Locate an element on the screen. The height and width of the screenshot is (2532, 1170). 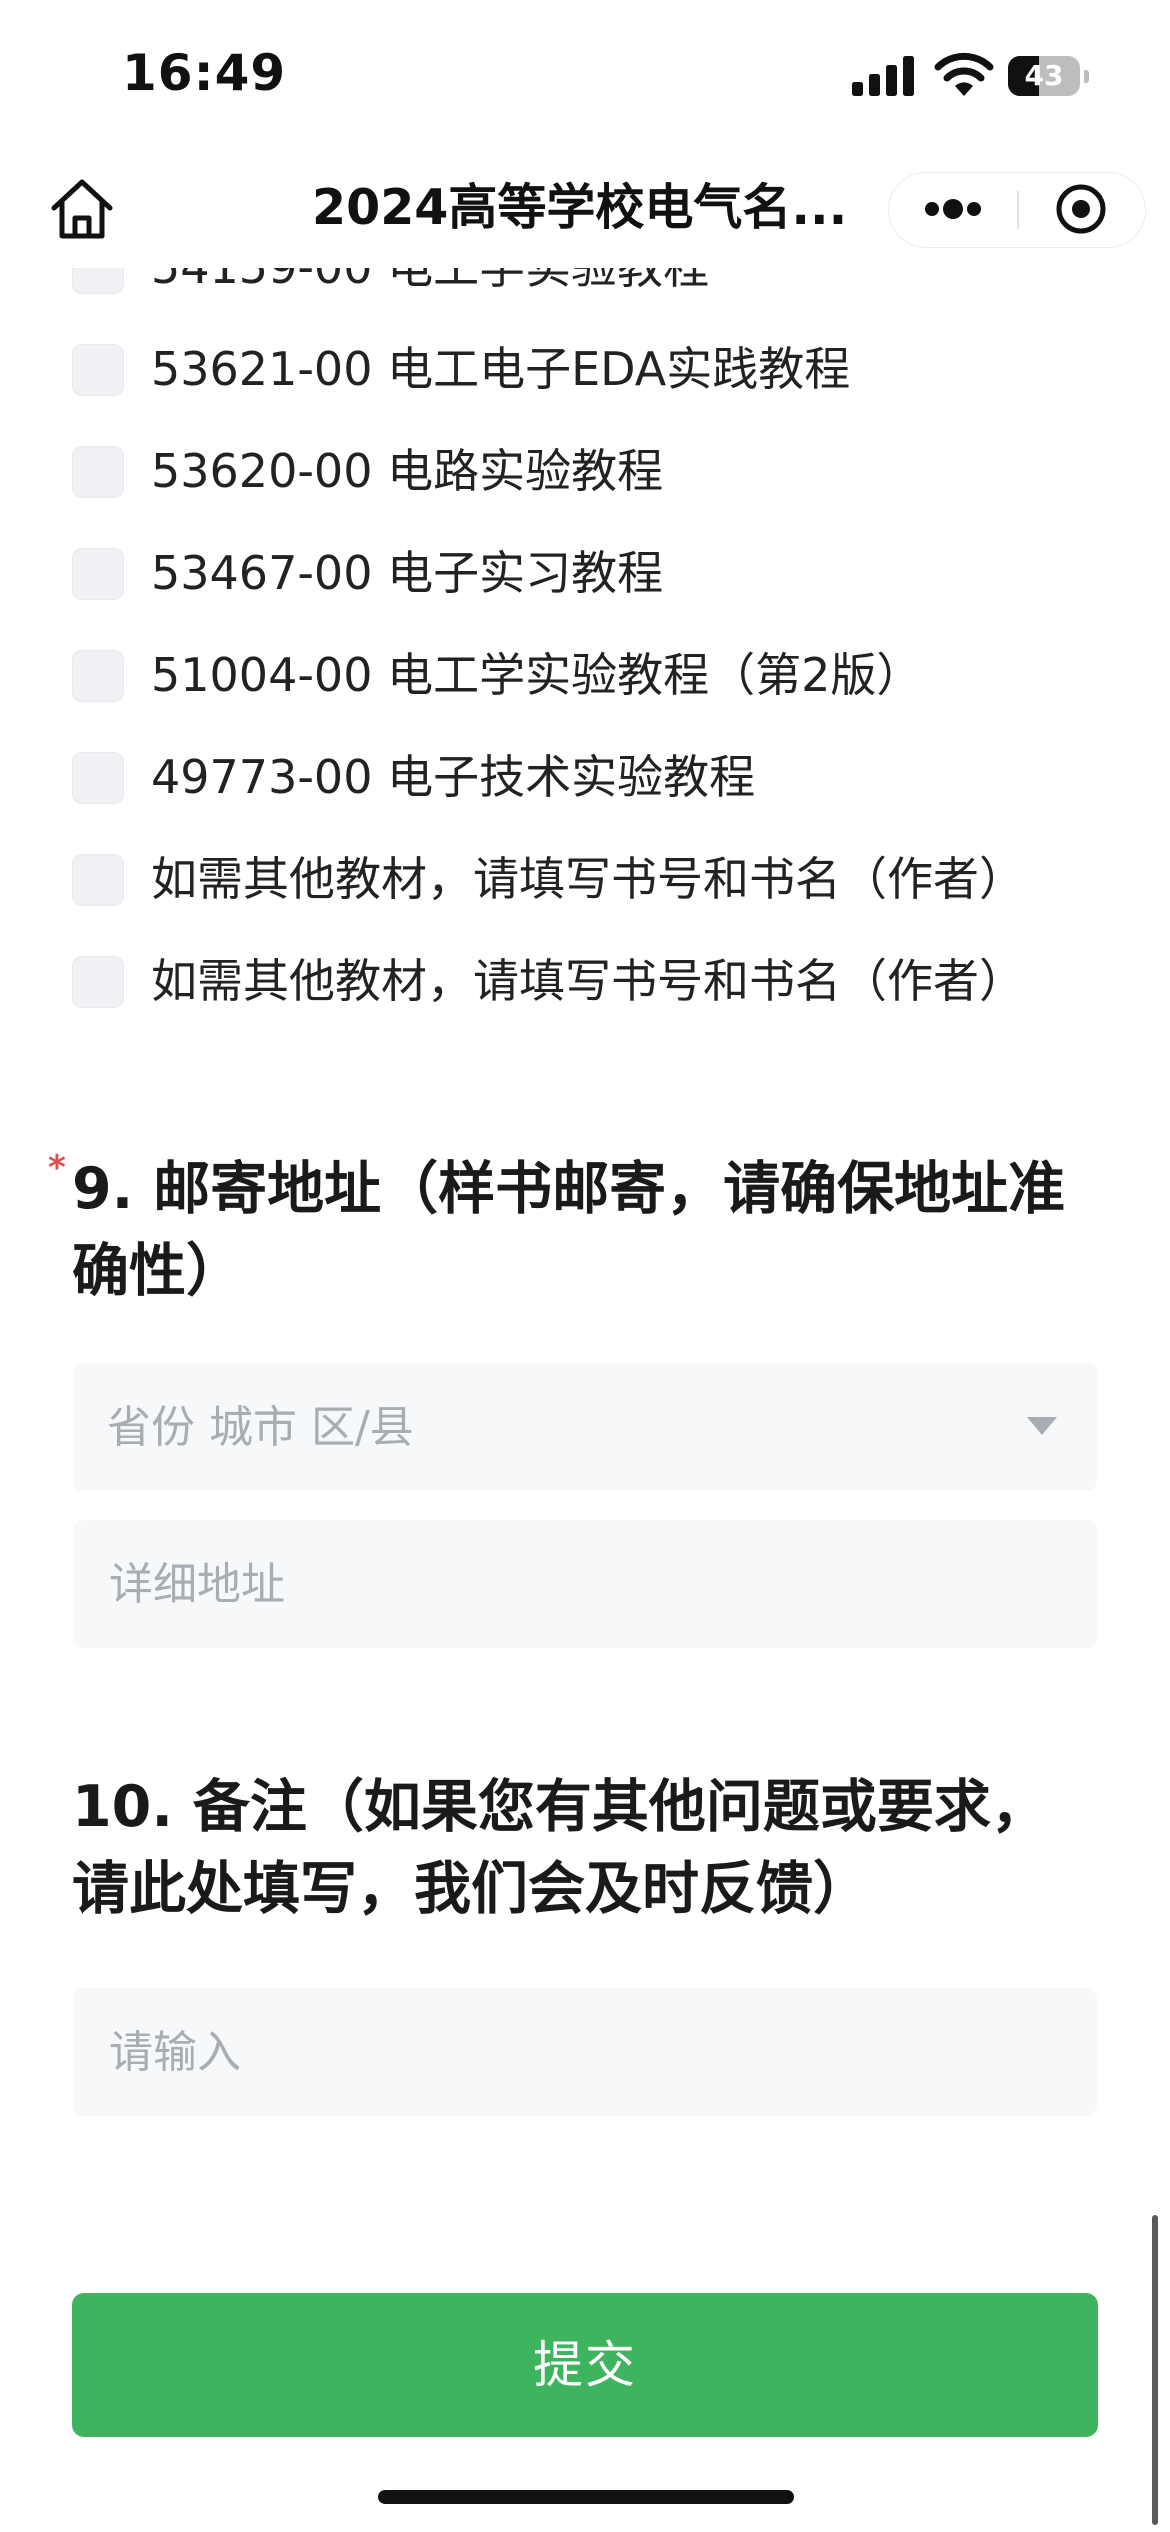
question-9-title: 9. 邮寄地址（样书邮寄，请确保地址准确性） is located at coordinates (569, 1230).